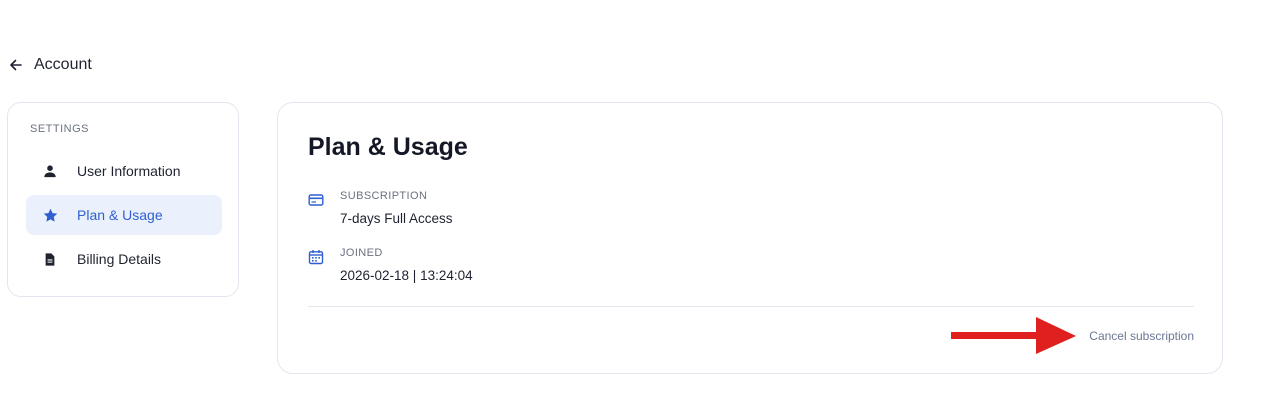 This screenshot has width=1275, height=409. I want to click on star-icon, so click(50, 215).